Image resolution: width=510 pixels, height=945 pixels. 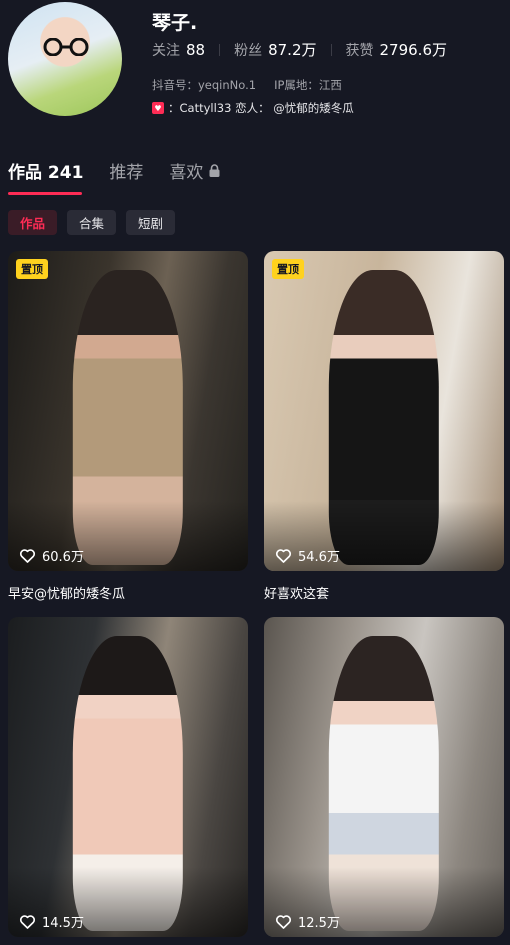 I want to click on tab-recommend: 推荐, so click(x=126, y=170).